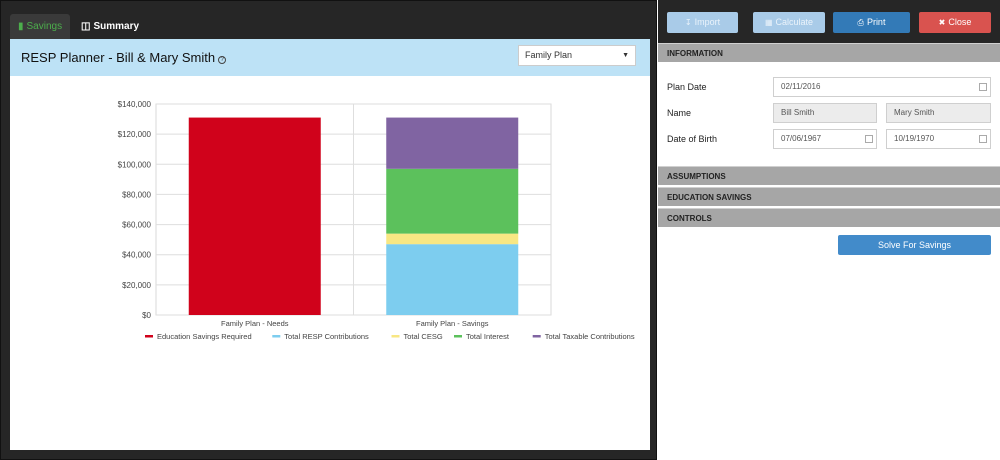 This screenshot has width=1000, height=460. I want to click on download-icon: ↧, so click(688, 22).